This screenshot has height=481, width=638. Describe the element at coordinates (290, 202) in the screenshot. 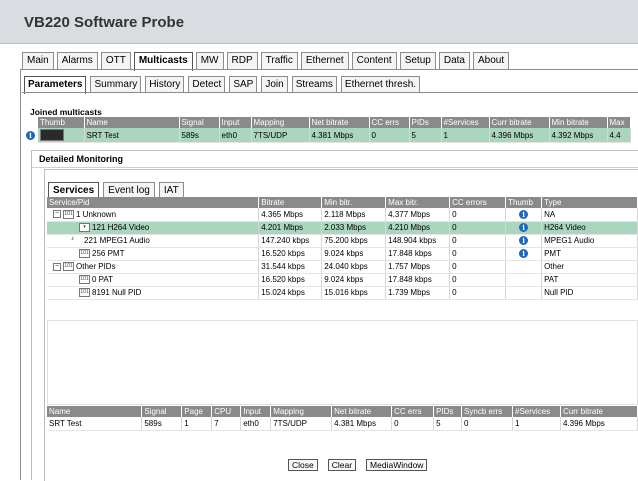

I see `col-bitrate: Bitrate` at that location.